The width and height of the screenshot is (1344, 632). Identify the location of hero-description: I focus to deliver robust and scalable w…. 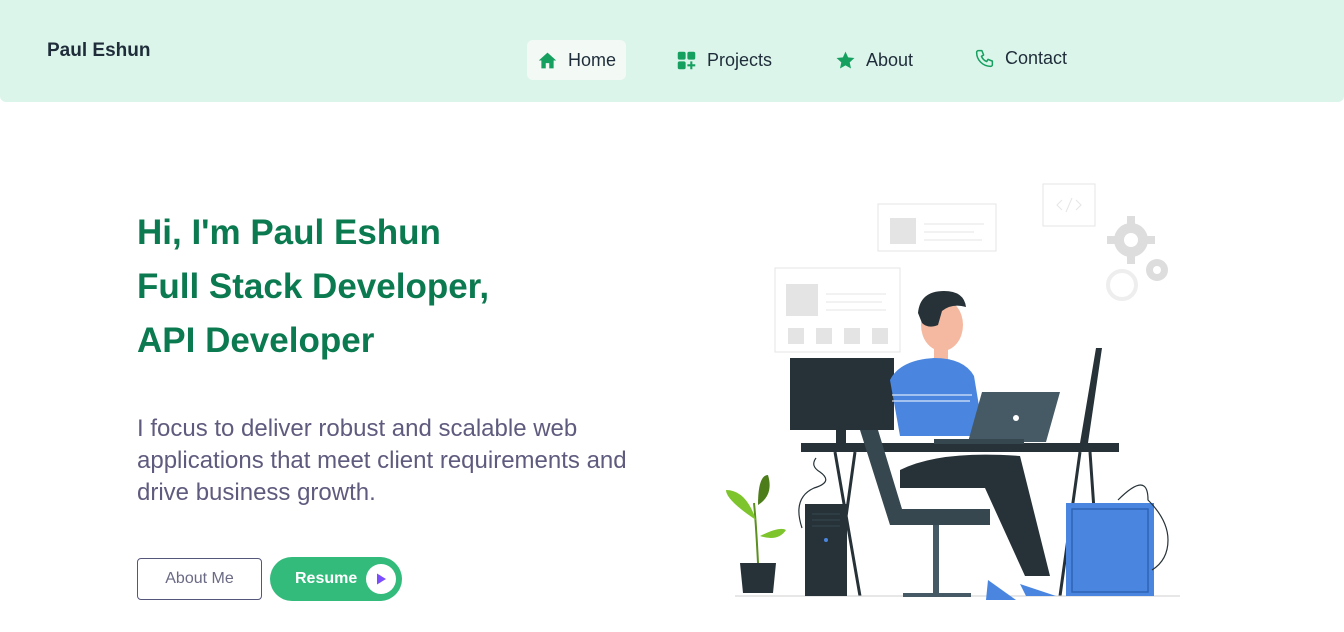
(382, 460).